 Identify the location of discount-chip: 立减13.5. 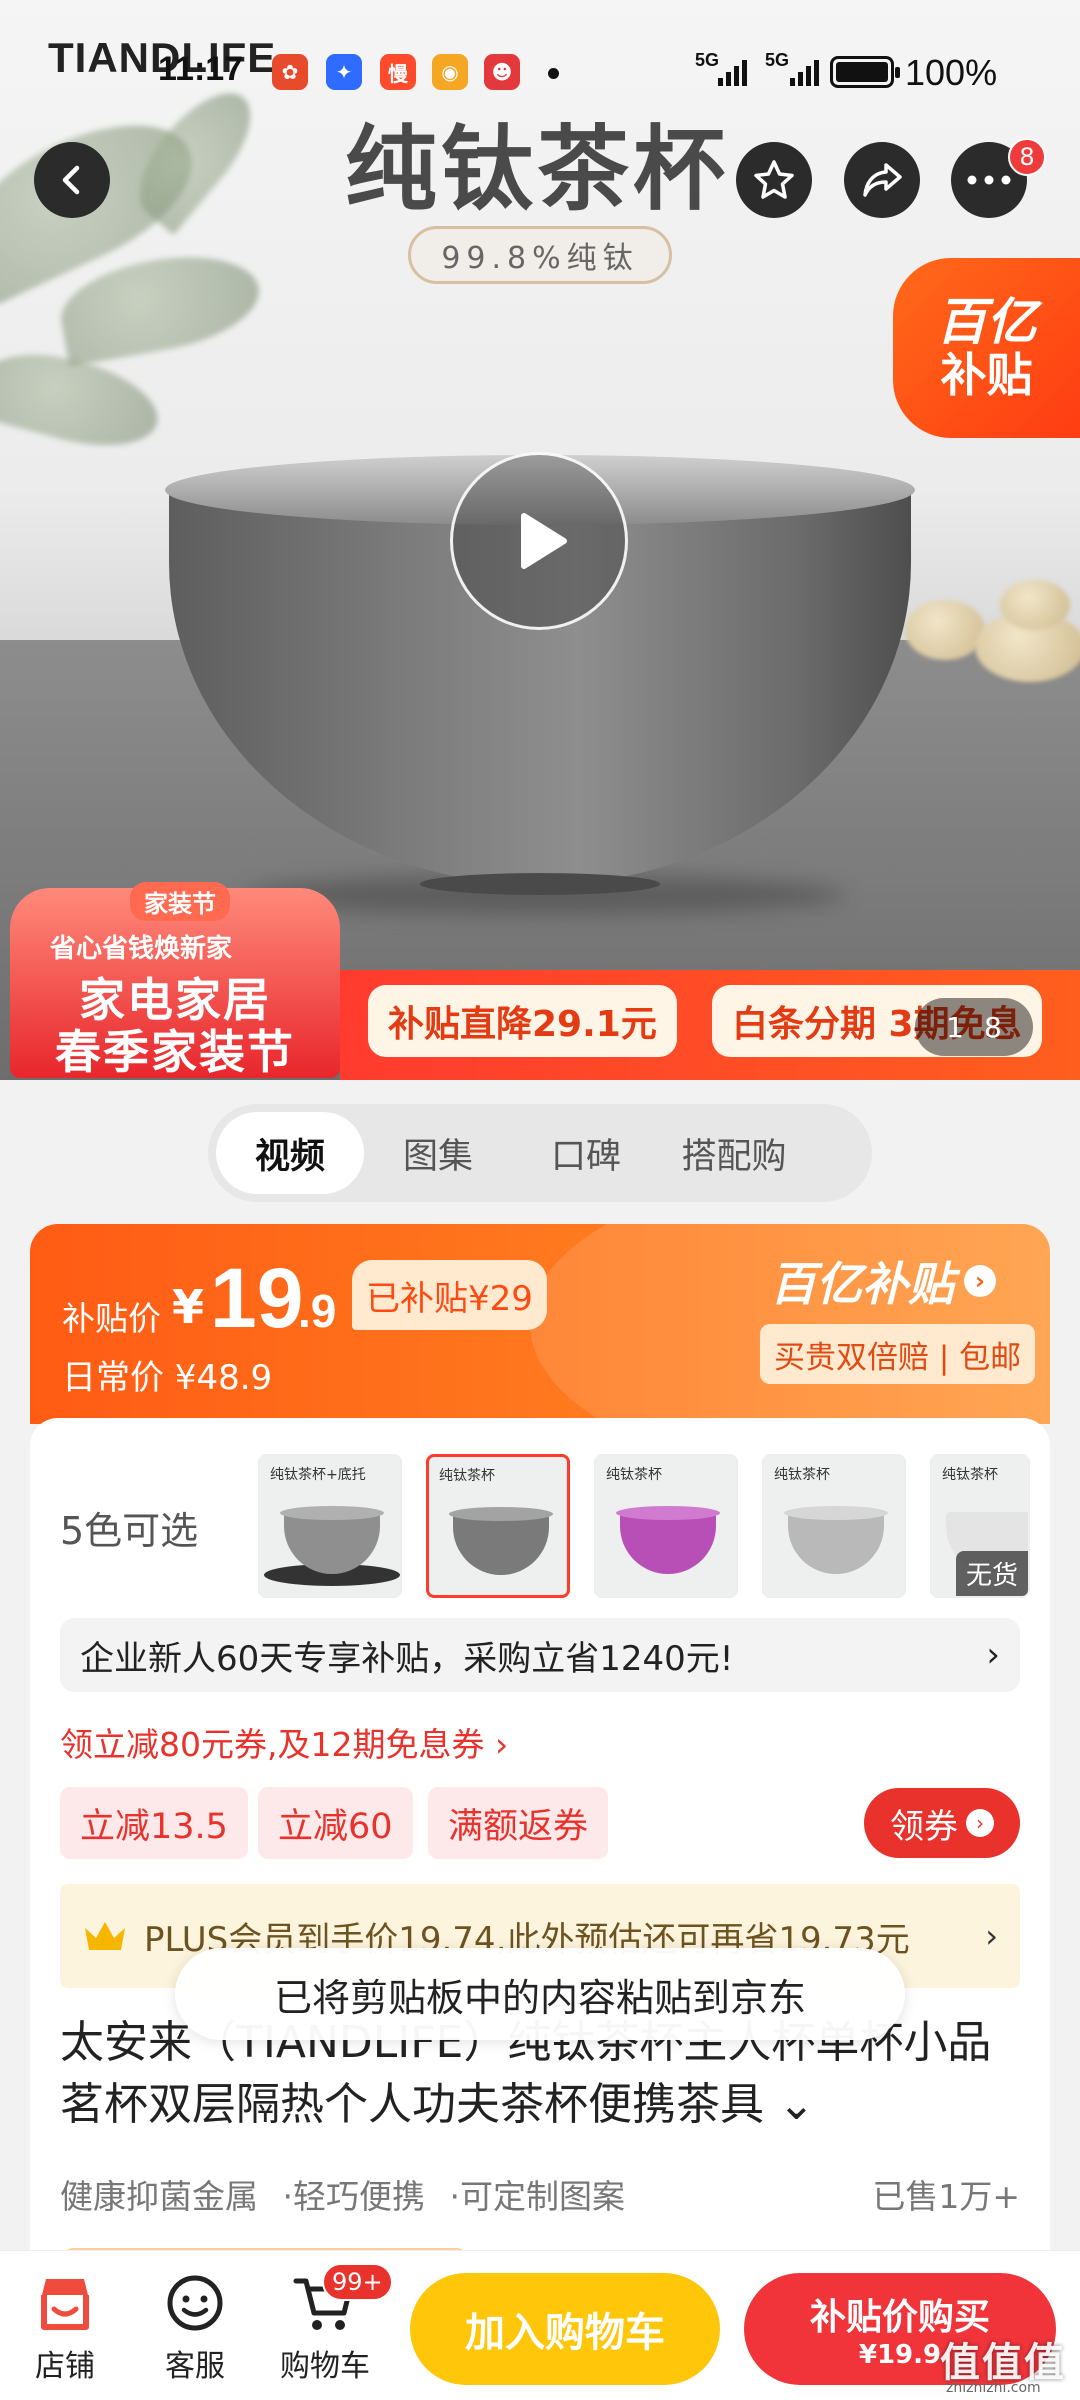
(154, 1823).